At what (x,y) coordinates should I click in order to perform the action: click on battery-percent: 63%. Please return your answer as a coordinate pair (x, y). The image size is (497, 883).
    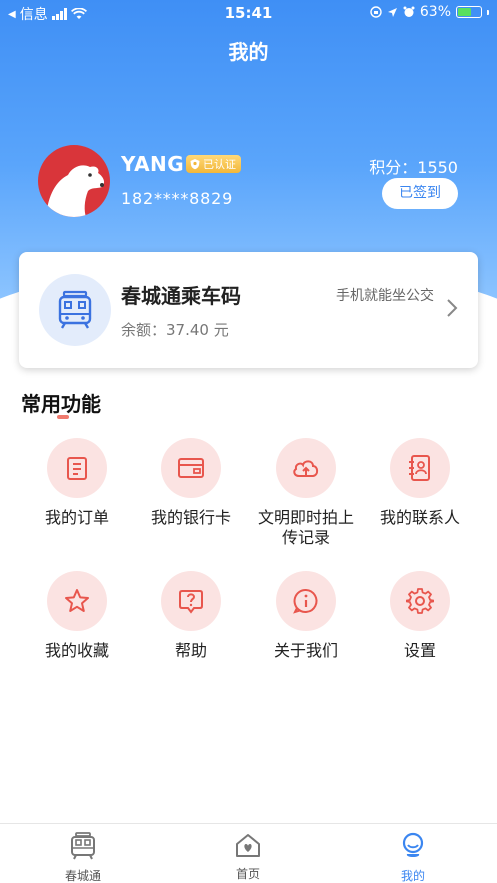
    Looking at the image, I should click on (435, 12).